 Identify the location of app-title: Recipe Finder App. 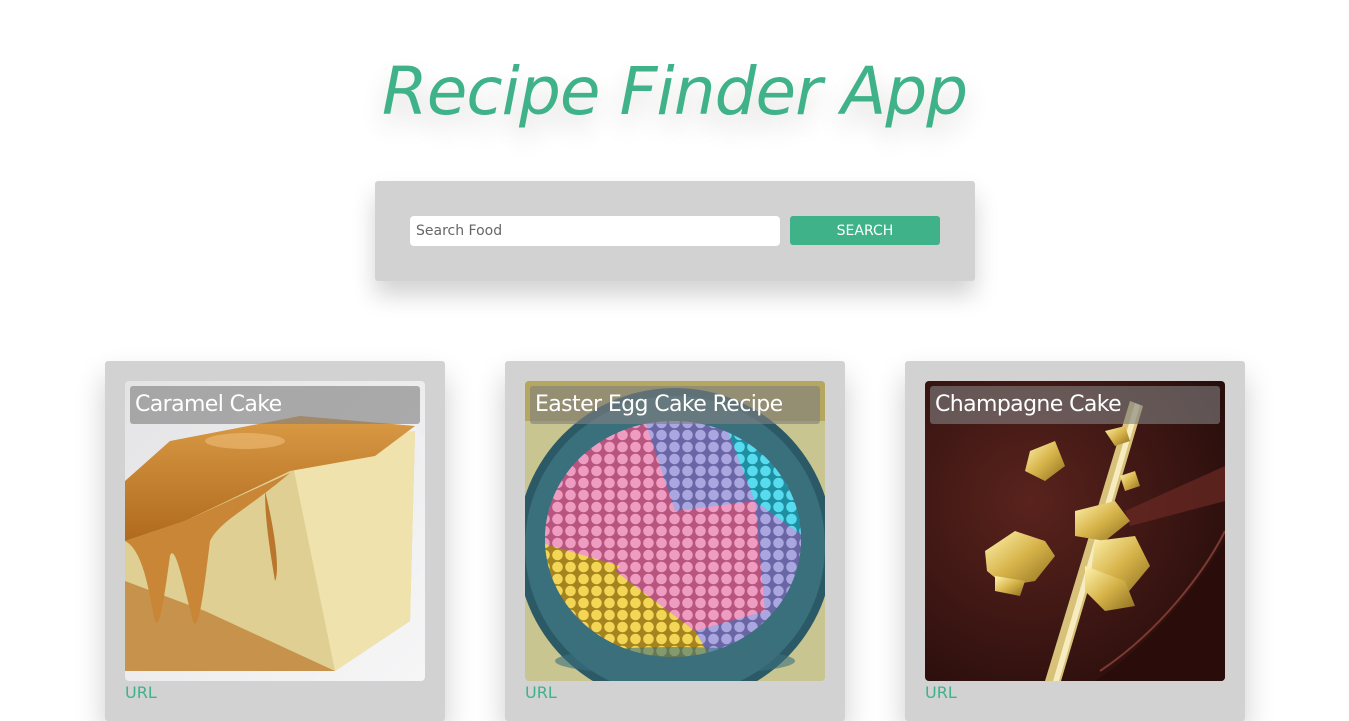
(674, 91).